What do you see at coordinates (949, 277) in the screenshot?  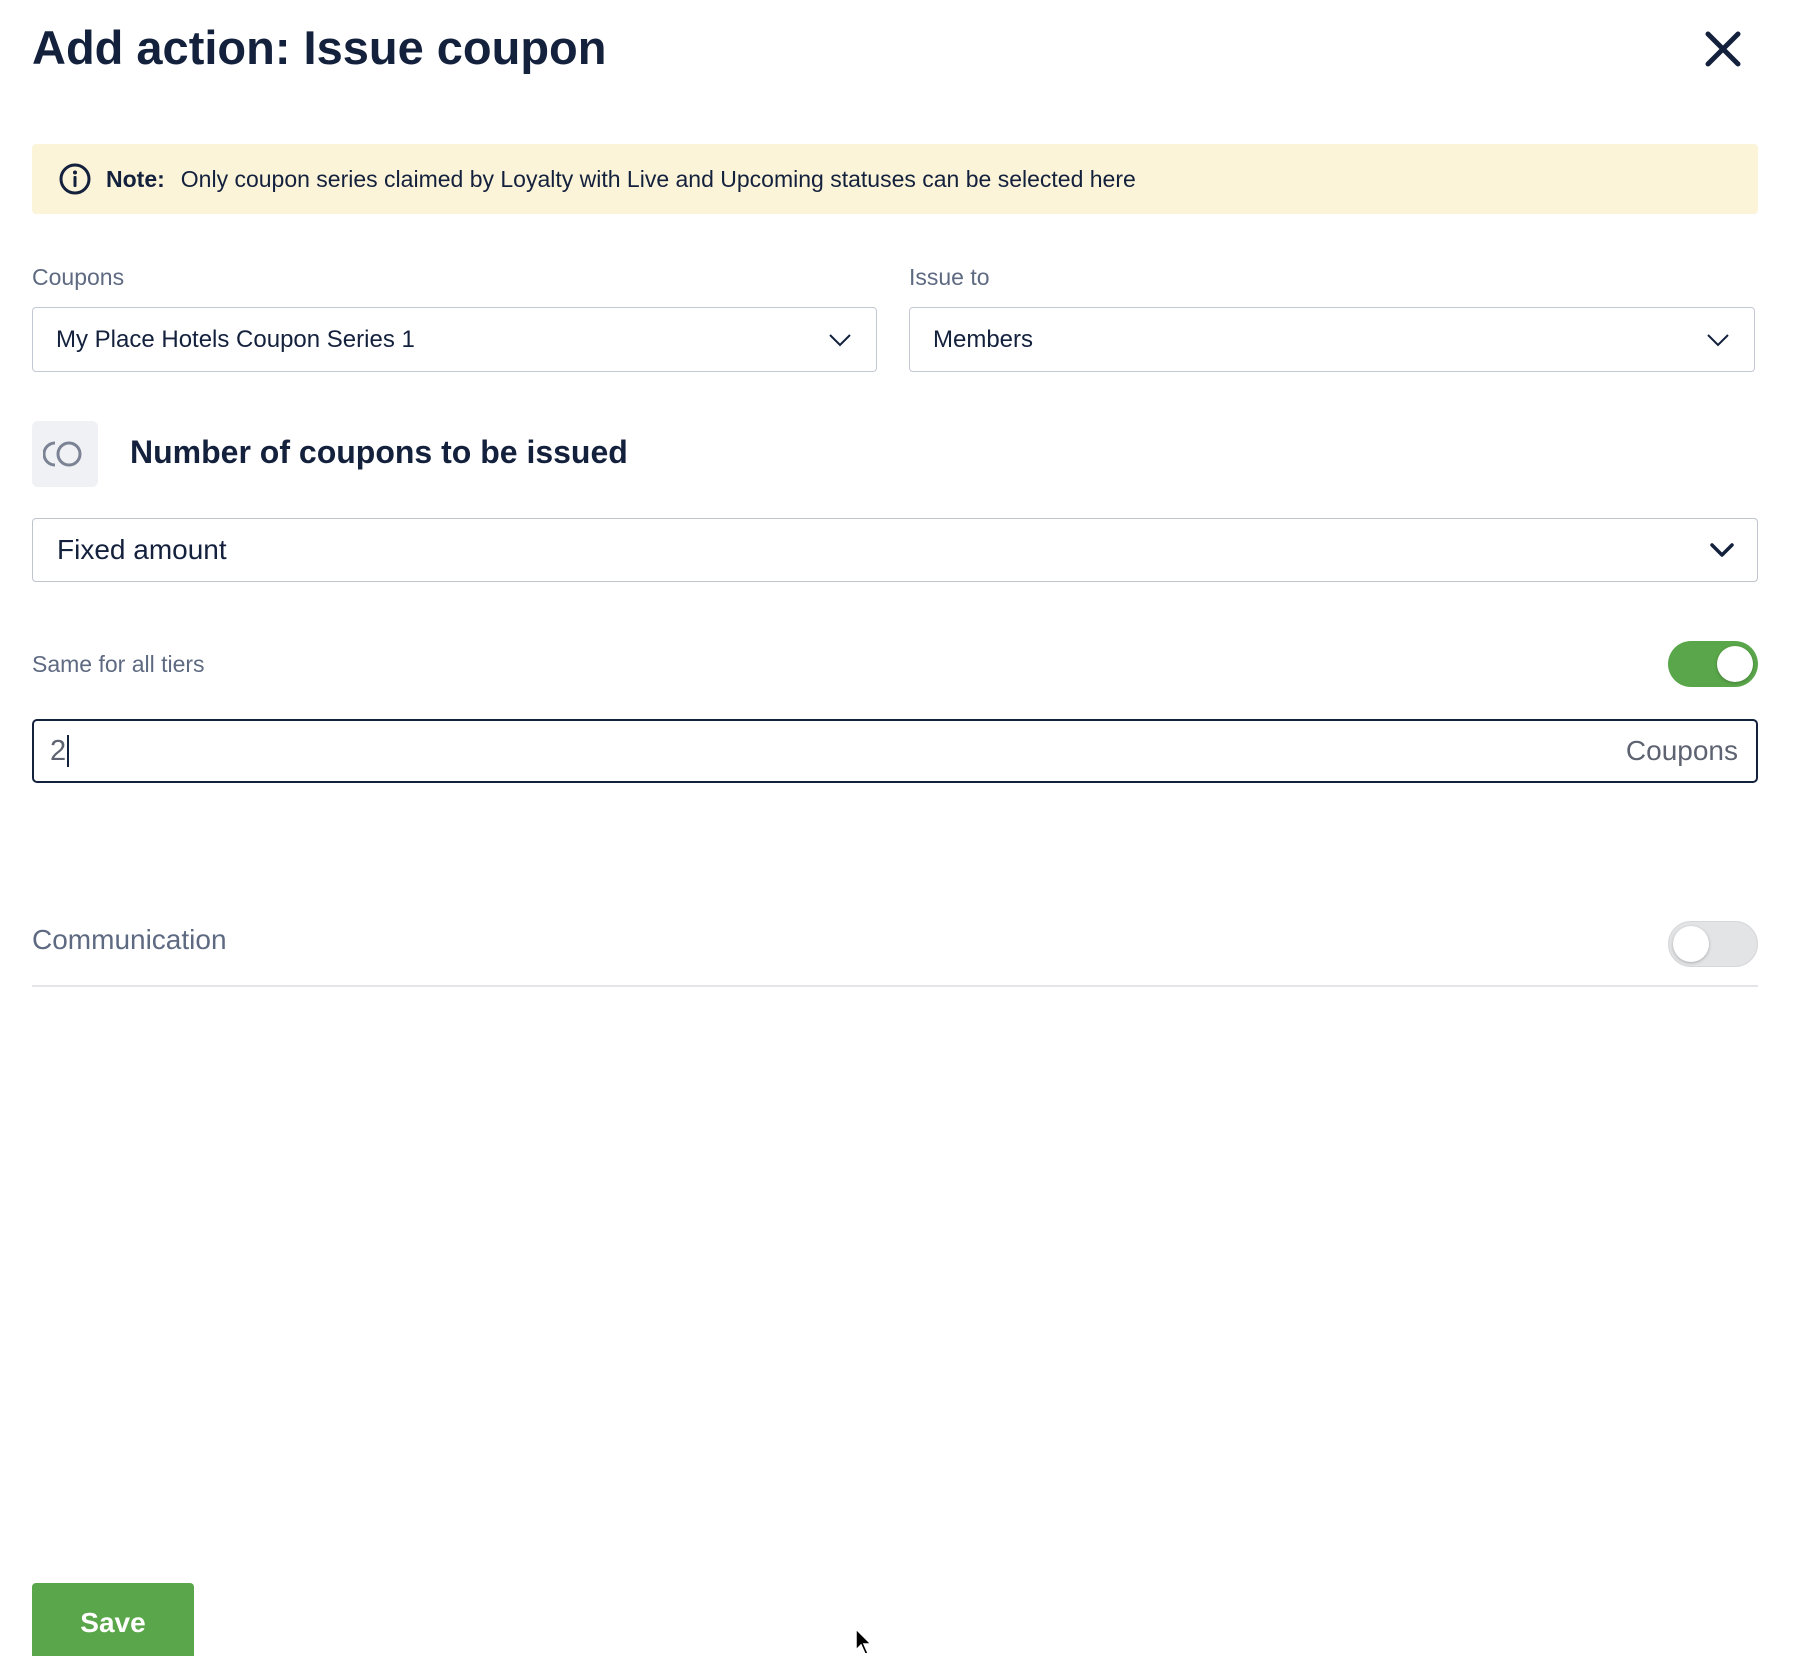 I see `issue-to-label: Issue to` at bounding box center [949, 277].